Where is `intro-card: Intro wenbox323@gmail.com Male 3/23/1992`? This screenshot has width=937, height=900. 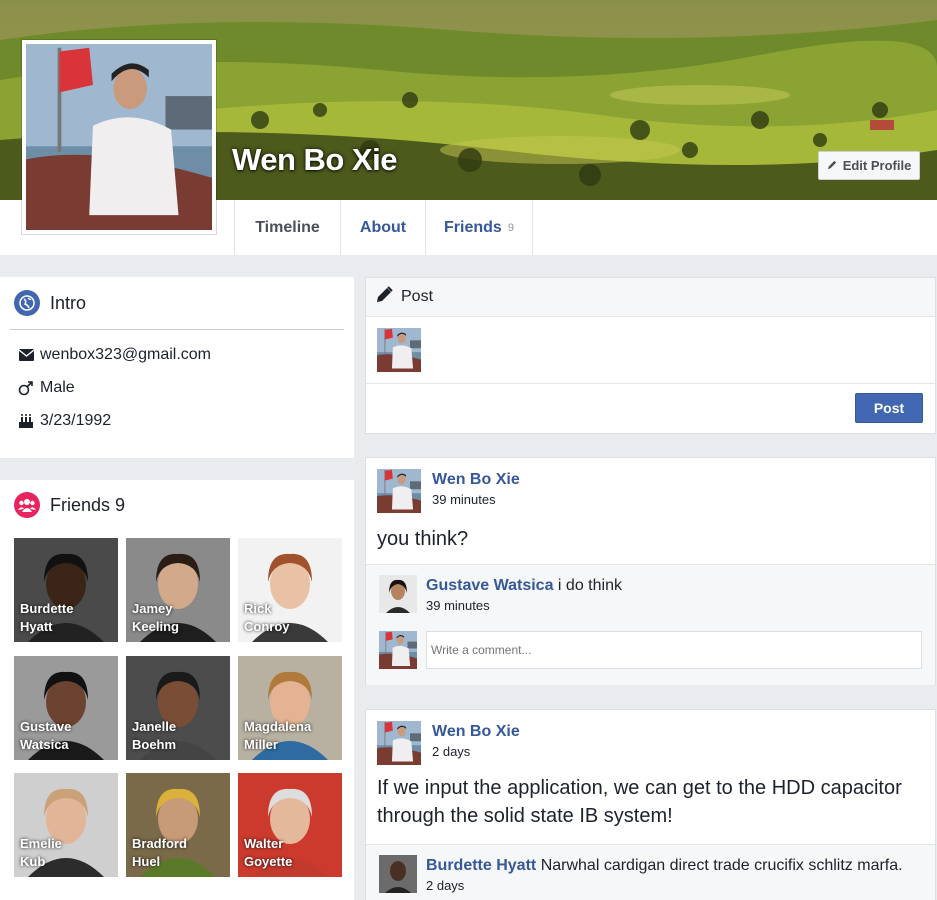
intro-card: Intro wenbox323@gmail.com Male 3/23/1992 is located at coordinates (177, 367).